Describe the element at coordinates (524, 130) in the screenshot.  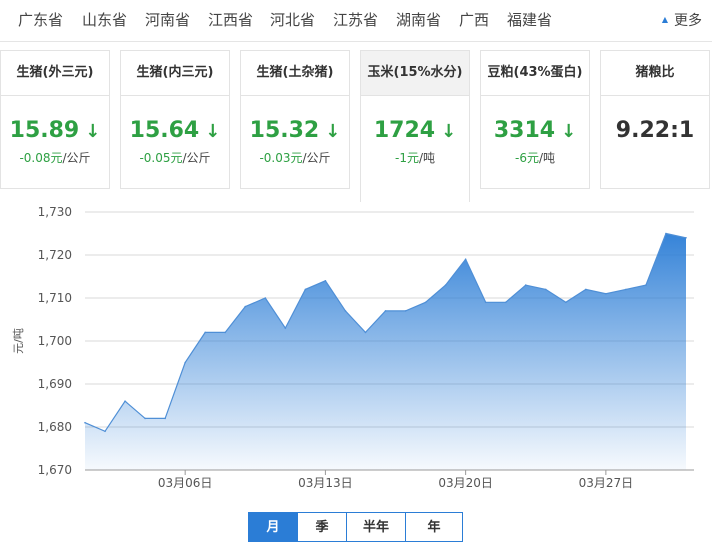
I see `price-value: 3314` at that location.